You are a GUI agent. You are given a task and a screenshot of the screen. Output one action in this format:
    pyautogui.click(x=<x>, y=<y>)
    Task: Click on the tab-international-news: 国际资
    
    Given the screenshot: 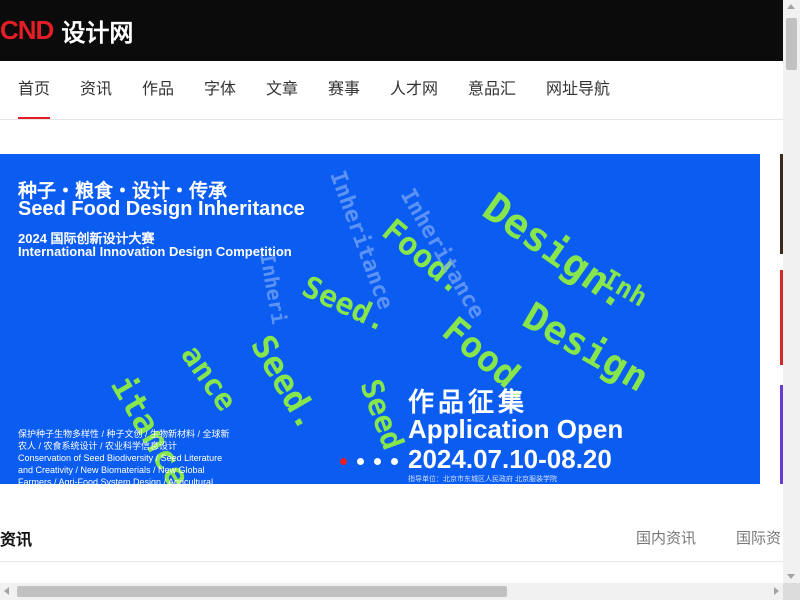 What is the action you would take?
    pyautogui.click(x=759, y=537)
    